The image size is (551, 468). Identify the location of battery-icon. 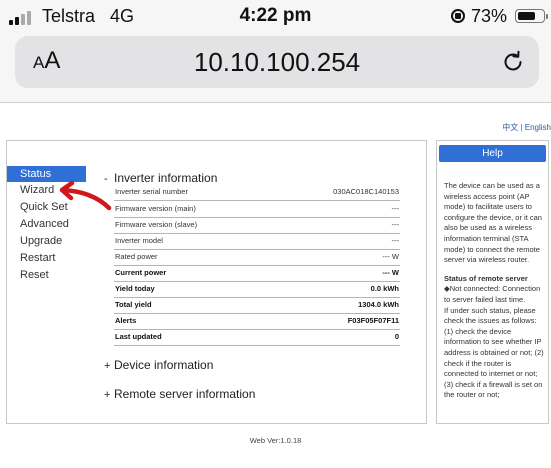
(531, 16).